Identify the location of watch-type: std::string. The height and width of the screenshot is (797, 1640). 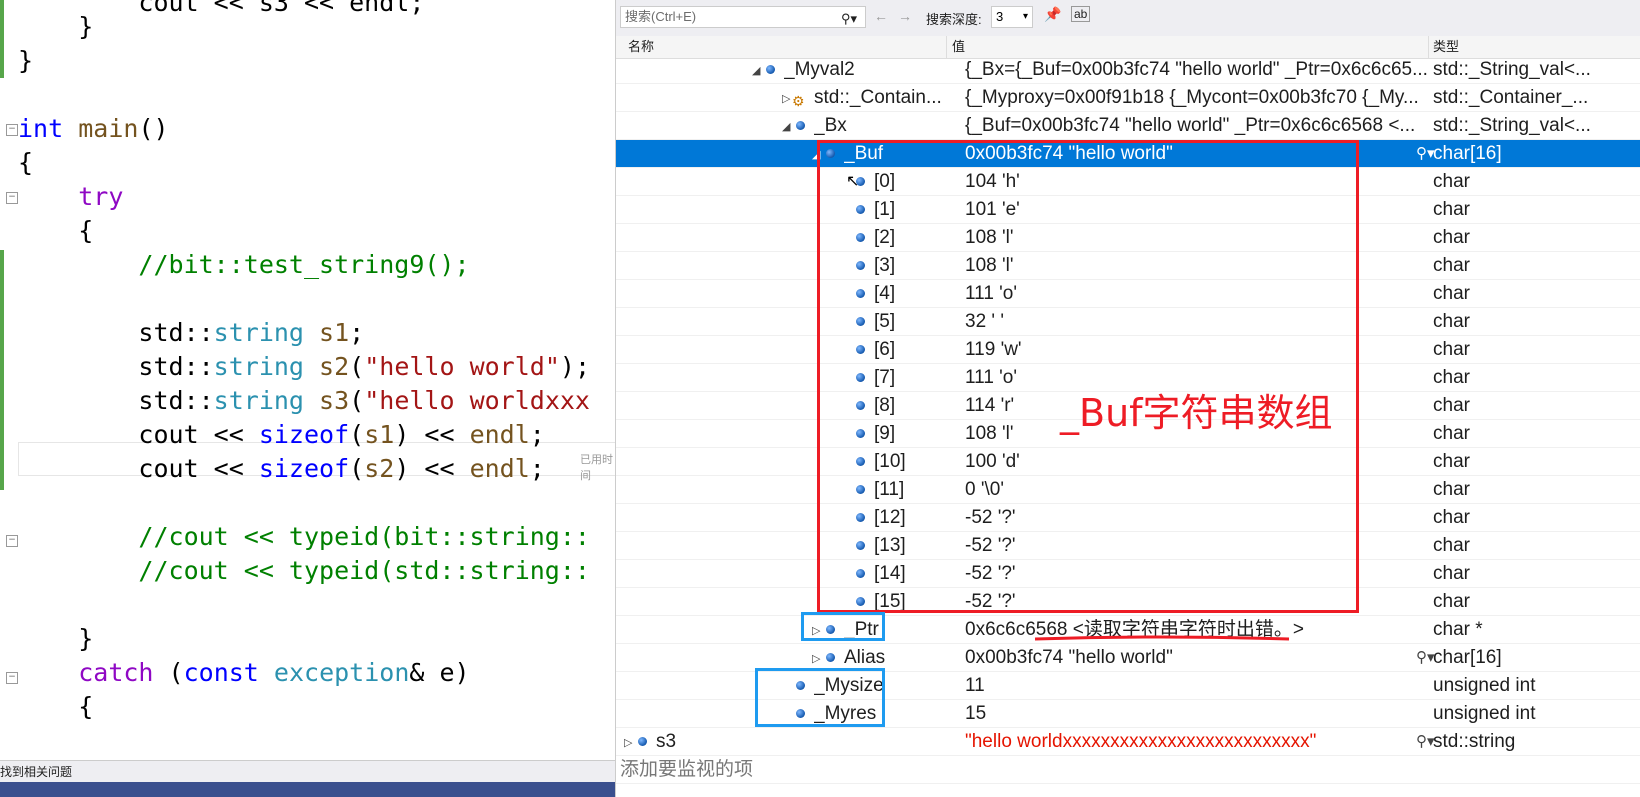
(1474, 741).